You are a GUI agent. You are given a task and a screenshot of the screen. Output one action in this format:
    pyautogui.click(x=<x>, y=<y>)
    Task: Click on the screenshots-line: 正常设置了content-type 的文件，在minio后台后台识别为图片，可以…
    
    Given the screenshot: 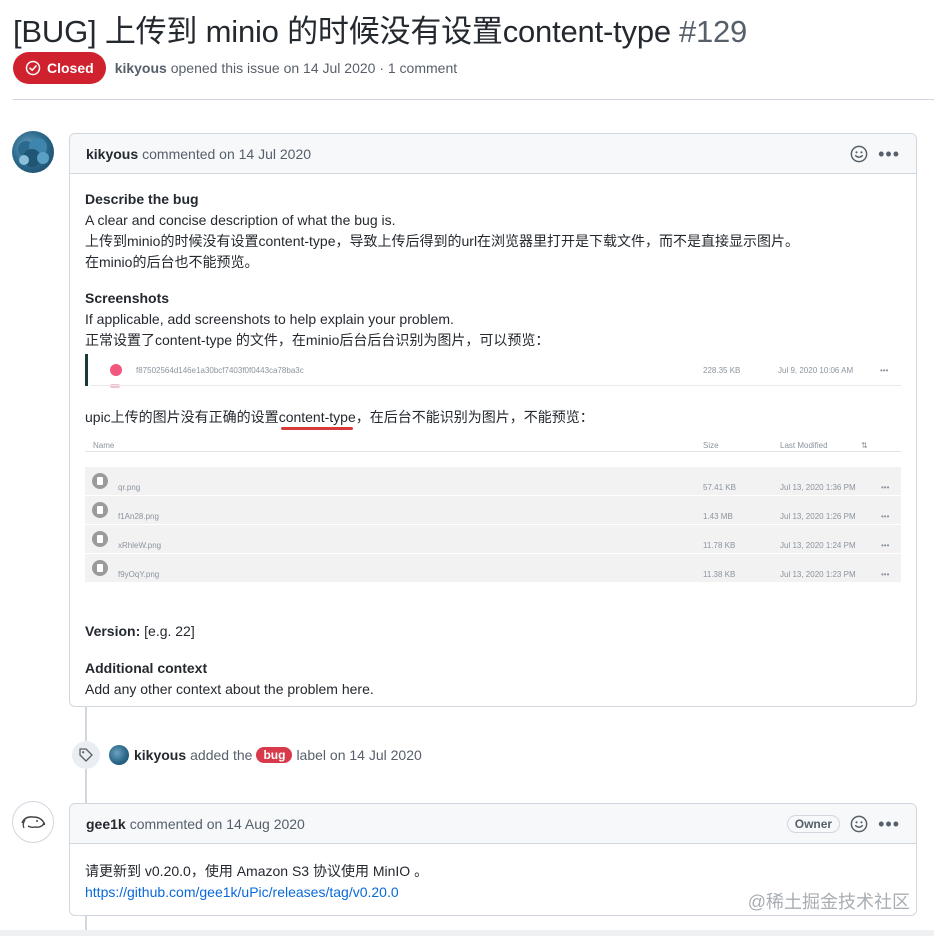 What is the action you would take?
    pyautogui.click(x=317, y=340)
    